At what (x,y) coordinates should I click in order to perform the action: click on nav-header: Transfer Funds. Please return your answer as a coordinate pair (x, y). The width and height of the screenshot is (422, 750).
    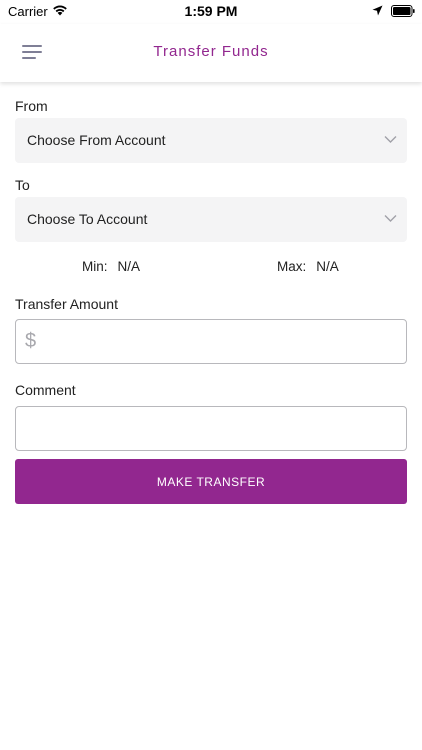
    Looking at the image, I should click on (211, 53).